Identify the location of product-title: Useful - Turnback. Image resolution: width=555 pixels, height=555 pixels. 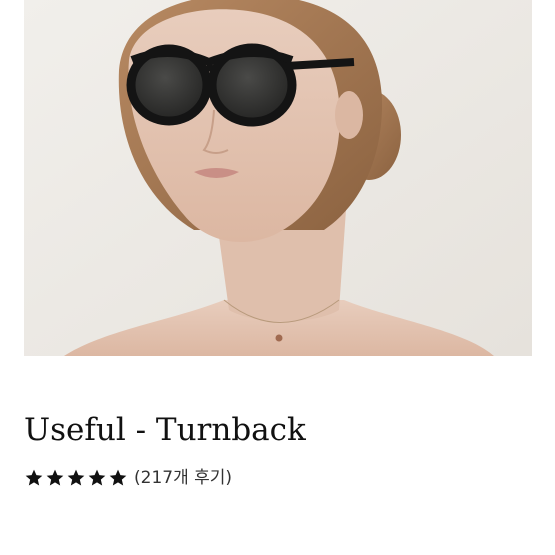
(165, 430).